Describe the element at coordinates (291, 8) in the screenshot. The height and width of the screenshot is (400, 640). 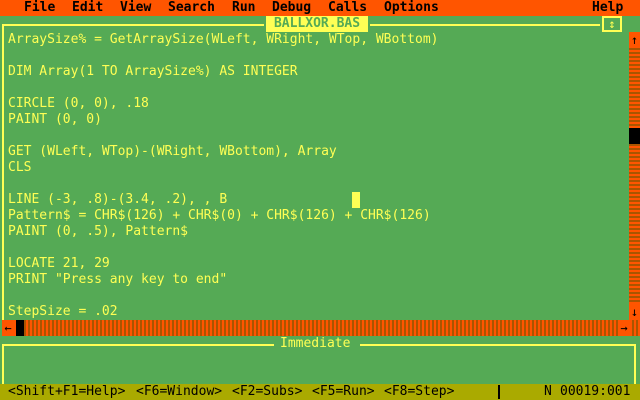
I see `menu-debug: Debug` at that location.